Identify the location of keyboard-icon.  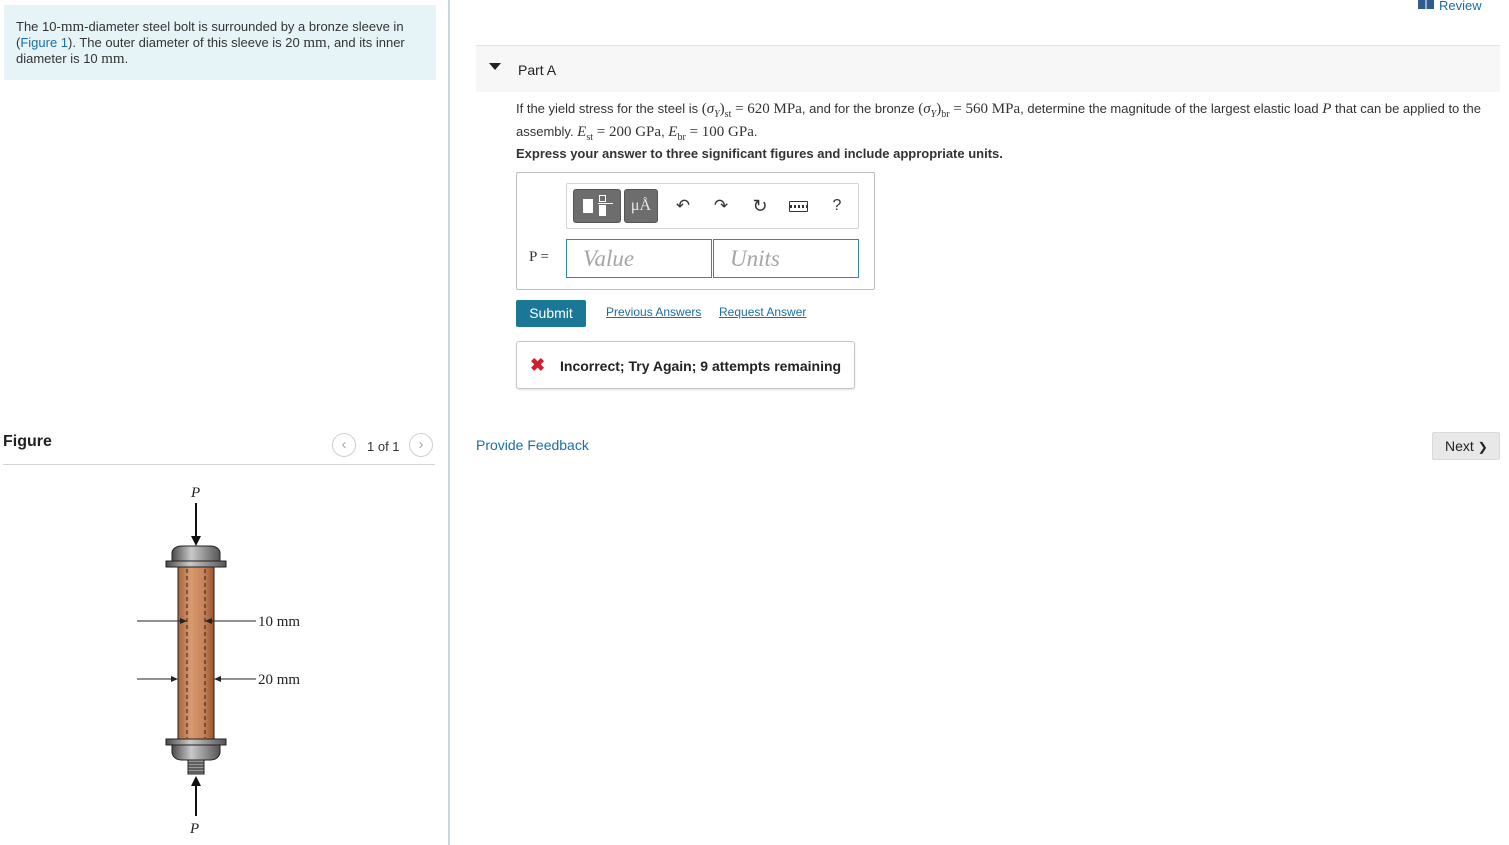
(798, 206).